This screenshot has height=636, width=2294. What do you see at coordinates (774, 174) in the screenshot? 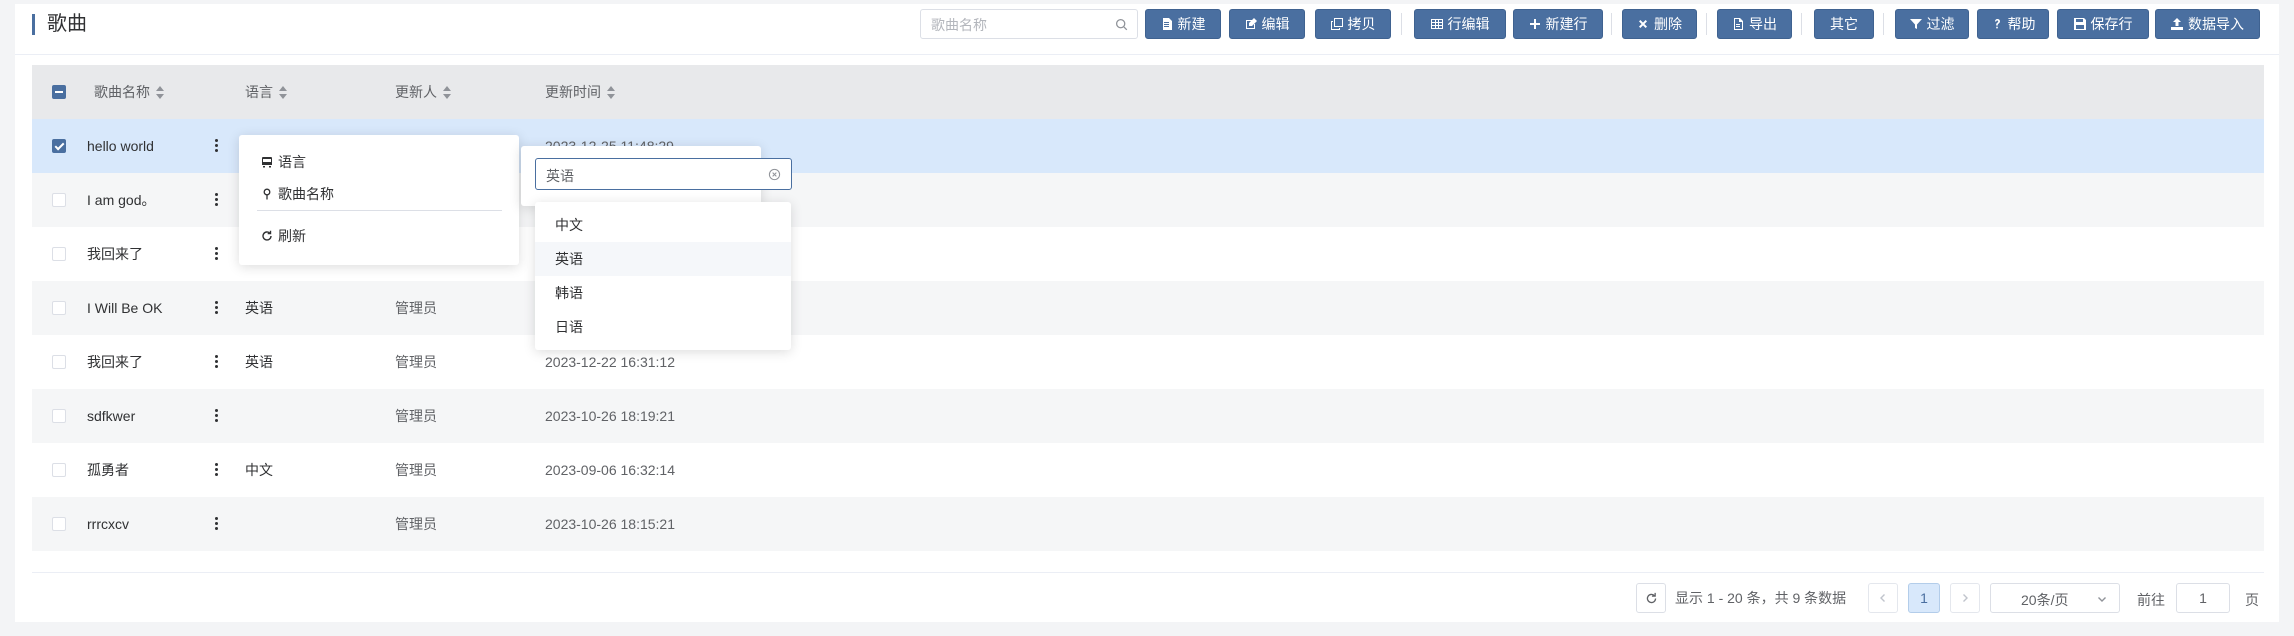
I see `clear-icon` at bounding box center [774, 174].